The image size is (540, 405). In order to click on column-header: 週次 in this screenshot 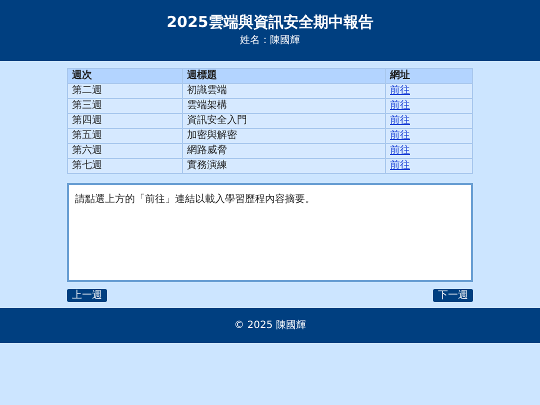, I will do `click(125, 76)`.